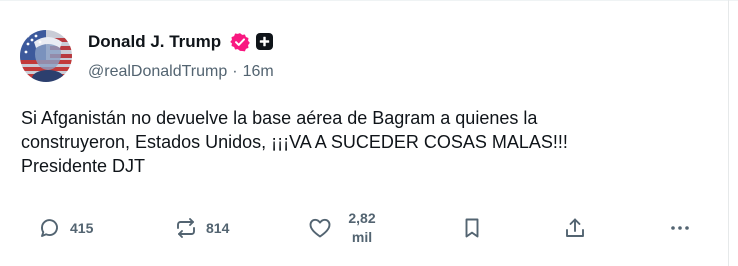  I want to click on like-icon, so click(320, 228).